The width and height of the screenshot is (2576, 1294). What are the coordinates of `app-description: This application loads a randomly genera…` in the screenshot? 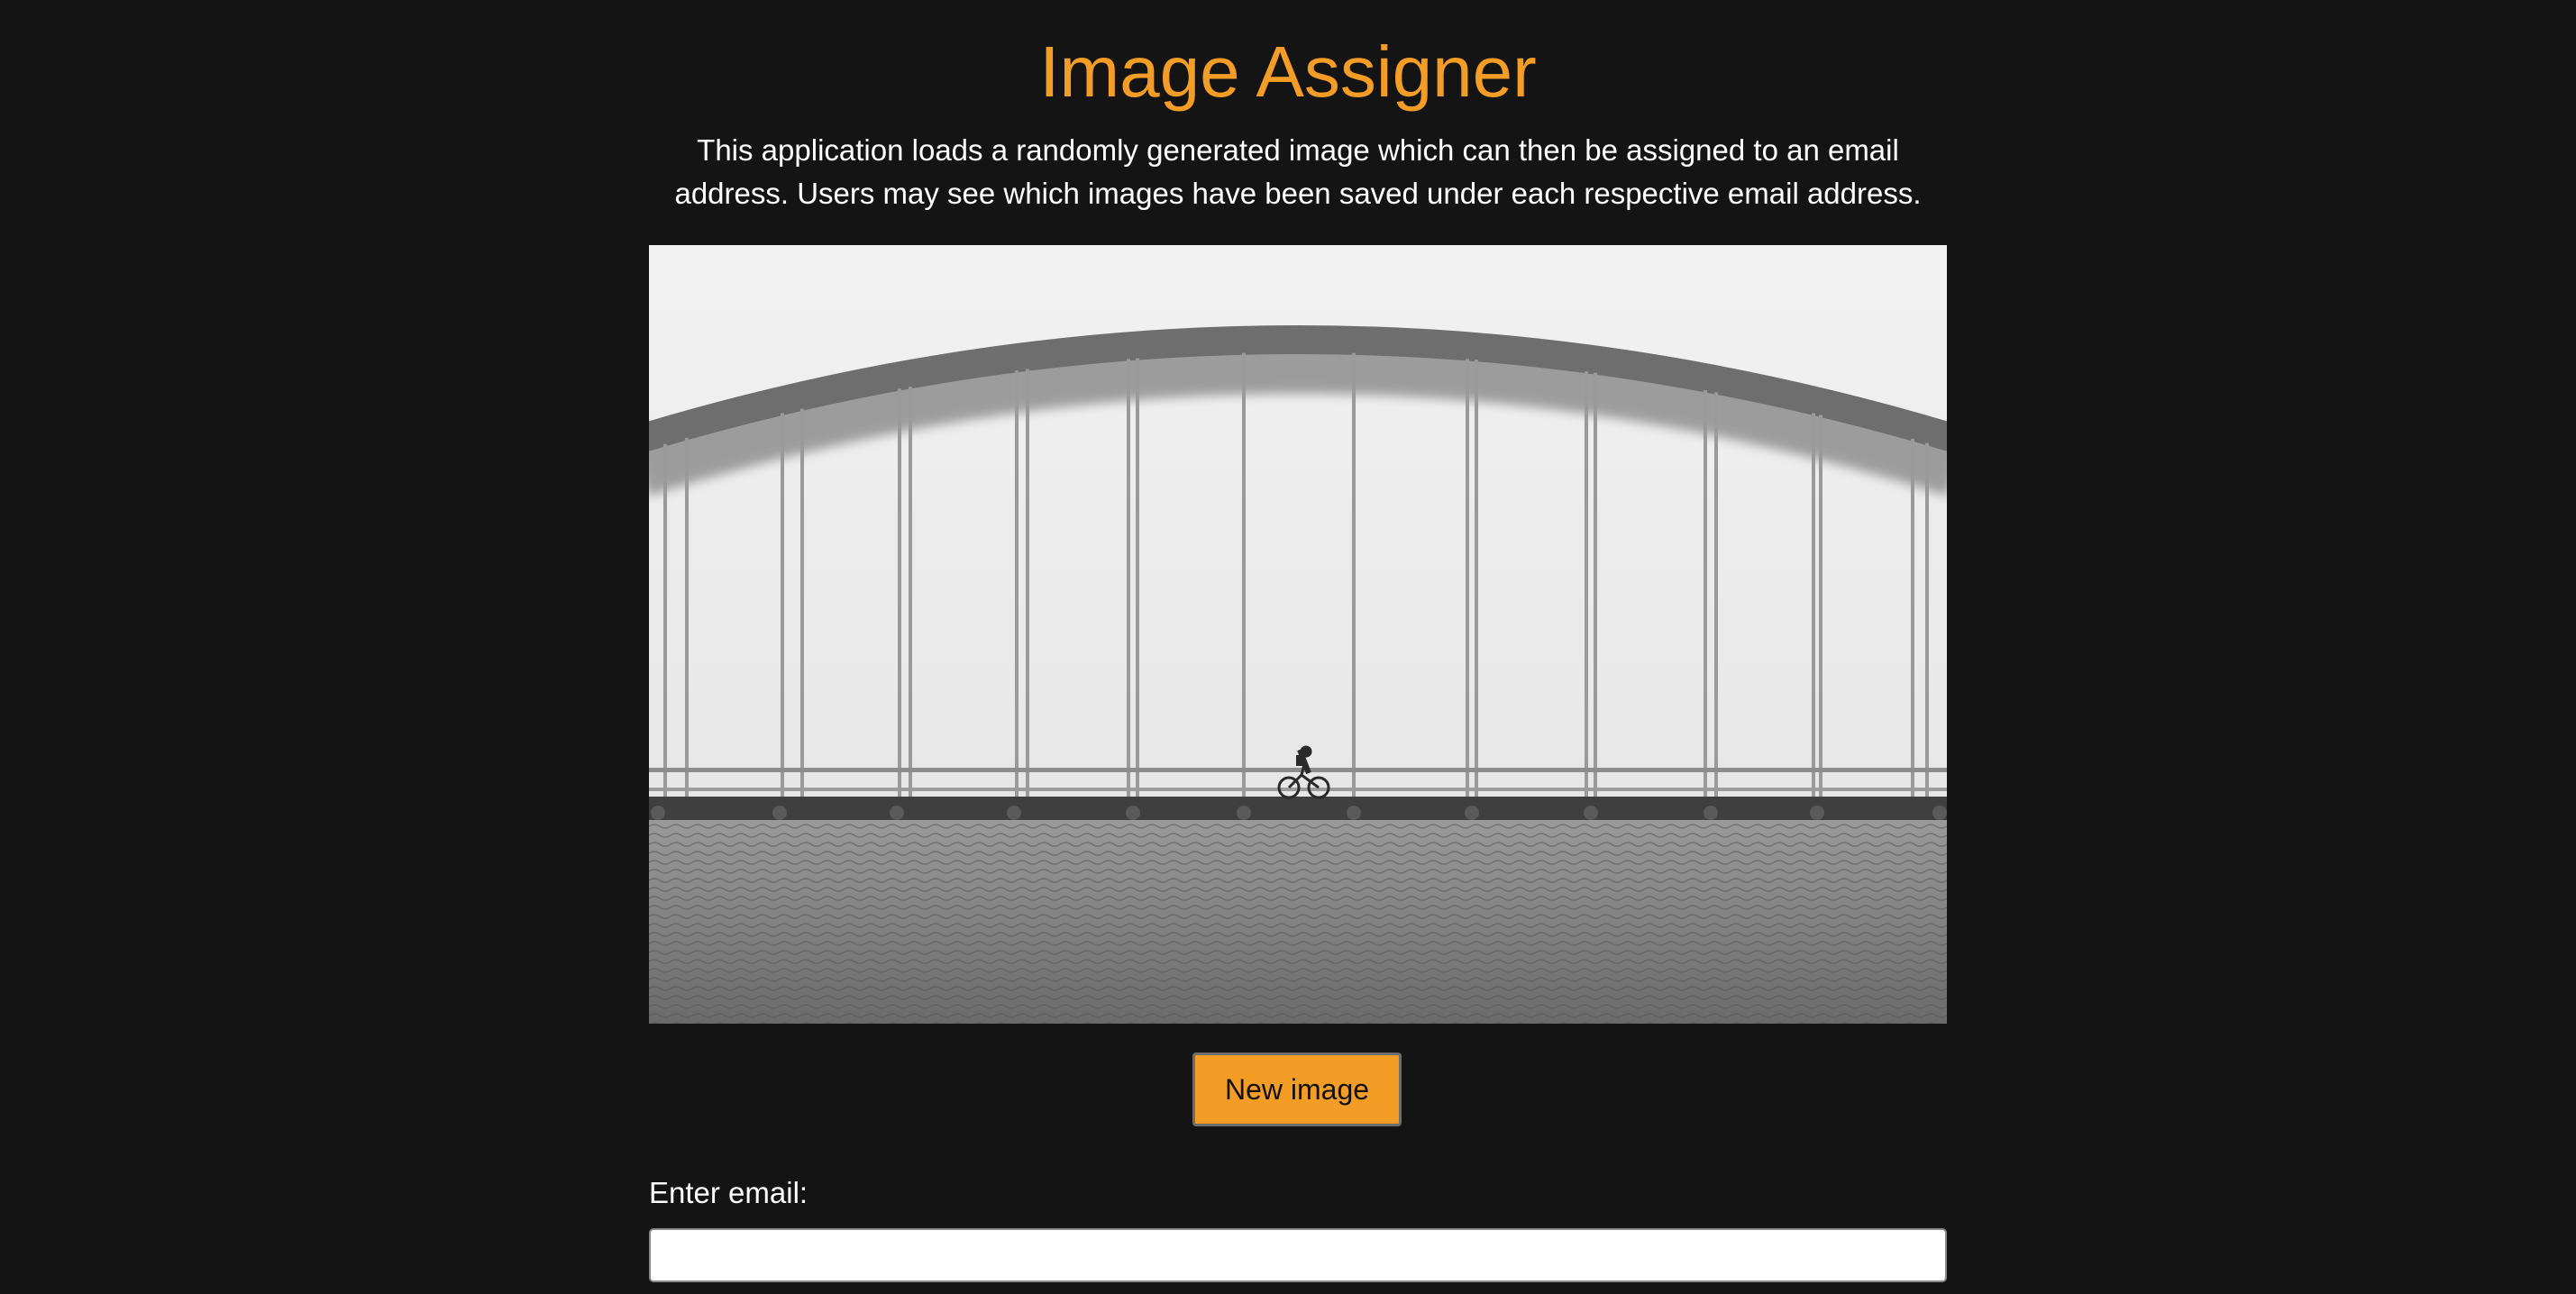 It's located at (1298, 171).